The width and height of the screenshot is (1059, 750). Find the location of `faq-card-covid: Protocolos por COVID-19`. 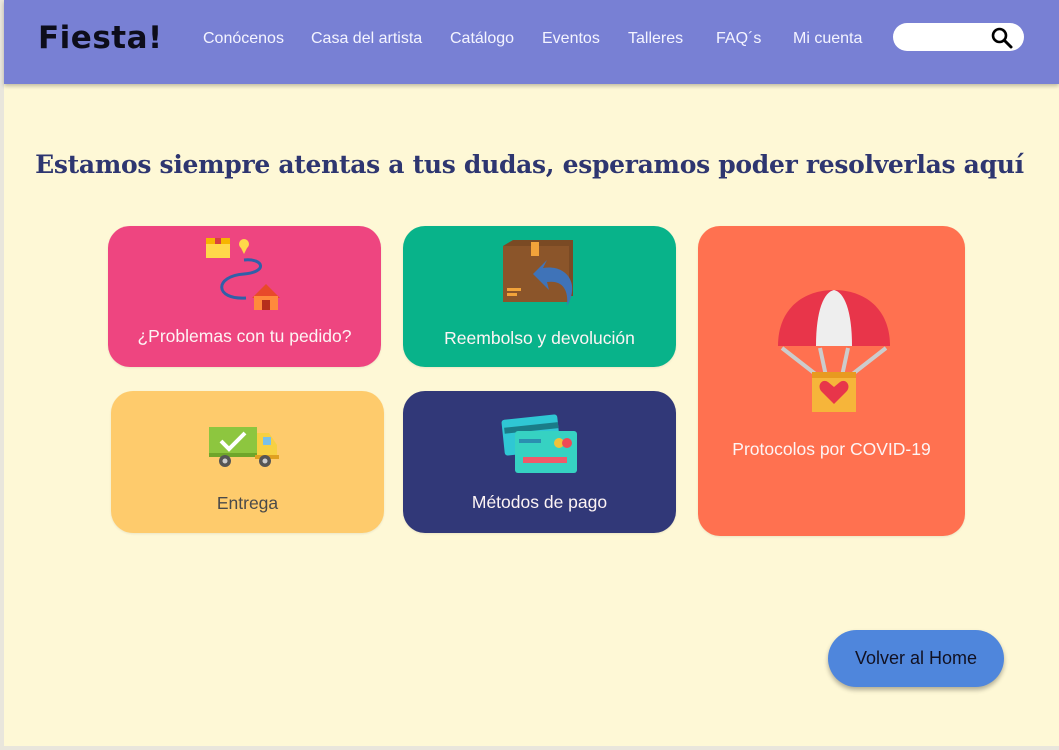

faq-card-covid: Protocolos por COVID-19 is located at coordinates (831, 381).